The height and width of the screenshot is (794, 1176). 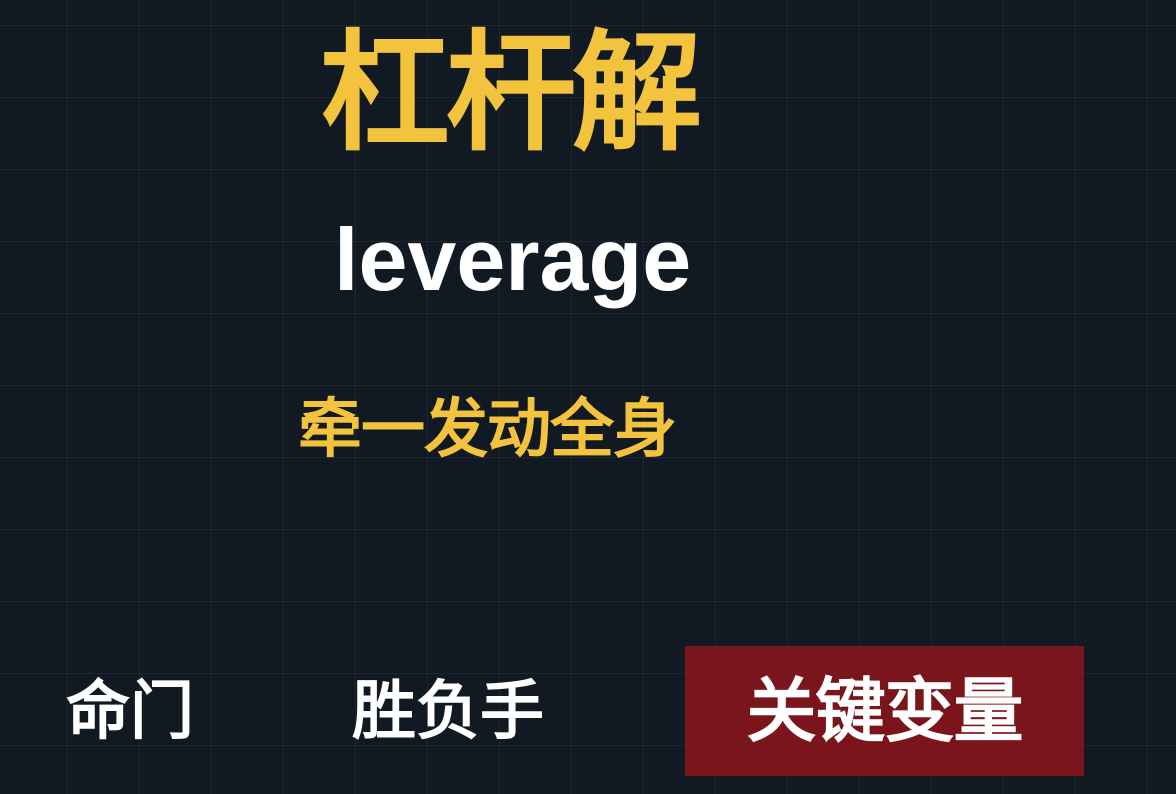 What do you see at coordinates (487, 430) in the screenshot?
I see `tagline: 牵一发动全身` at bounding box center [487, 430].